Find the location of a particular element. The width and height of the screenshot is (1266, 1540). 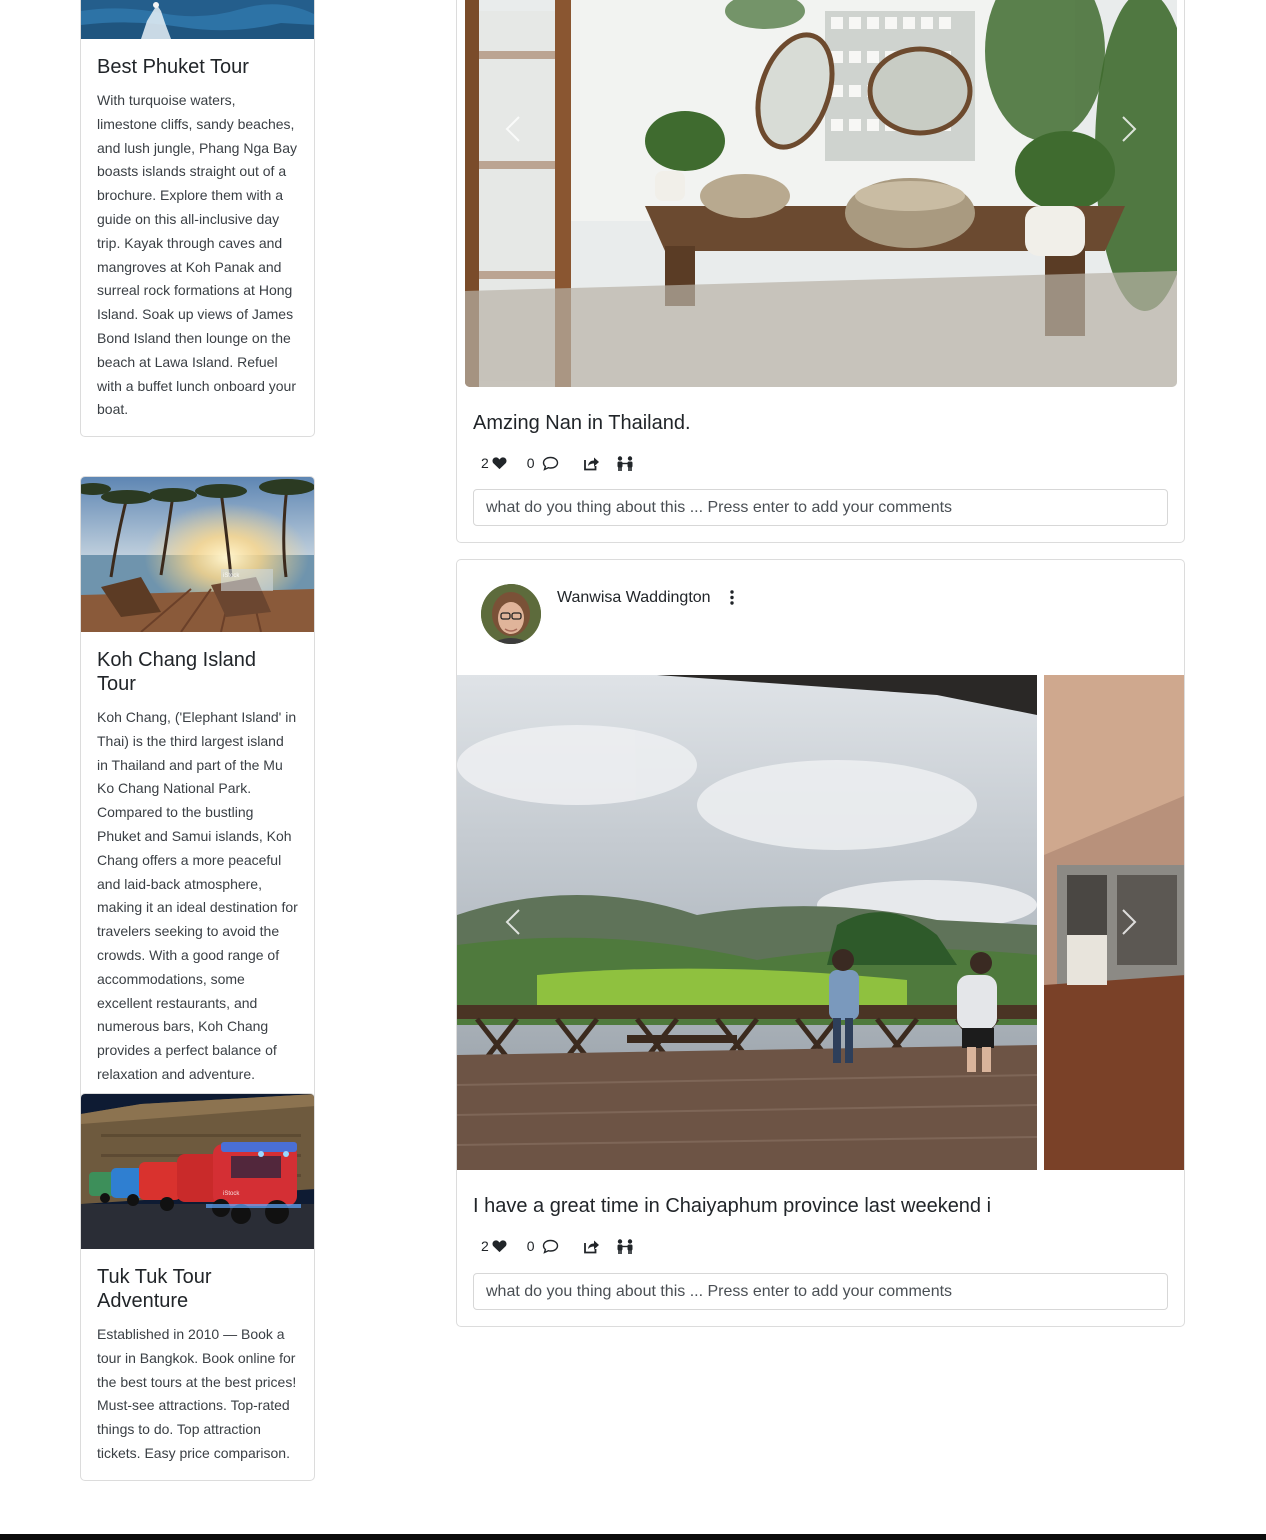

boat-wake-image is located at coordinates (197, 19).